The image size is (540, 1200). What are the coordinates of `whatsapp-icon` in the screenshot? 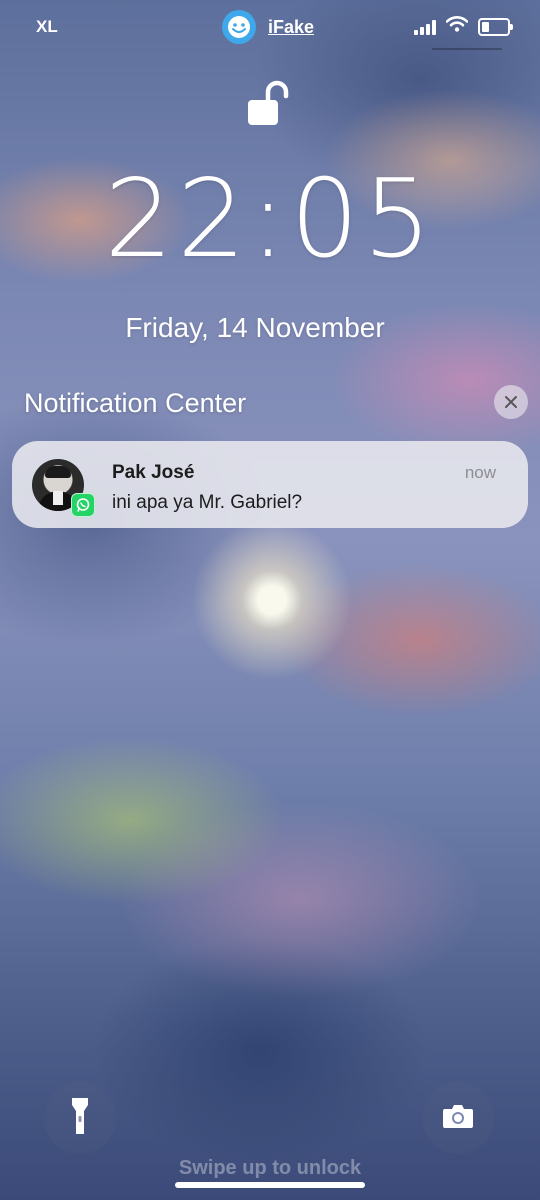 It's located at (83, 505).